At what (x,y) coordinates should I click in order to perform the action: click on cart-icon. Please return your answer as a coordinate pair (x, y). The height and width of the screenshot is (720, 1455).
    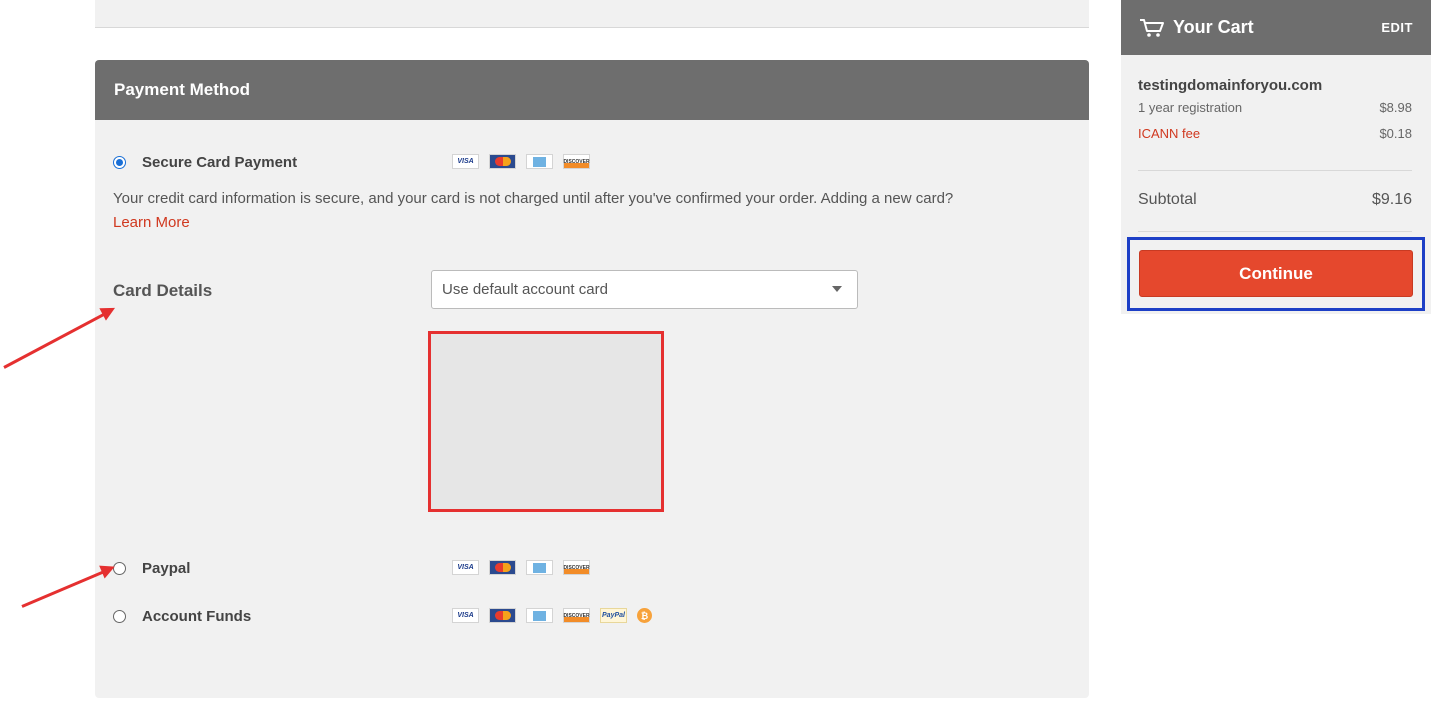
    Looking at the image, I should click on (1152, 27).